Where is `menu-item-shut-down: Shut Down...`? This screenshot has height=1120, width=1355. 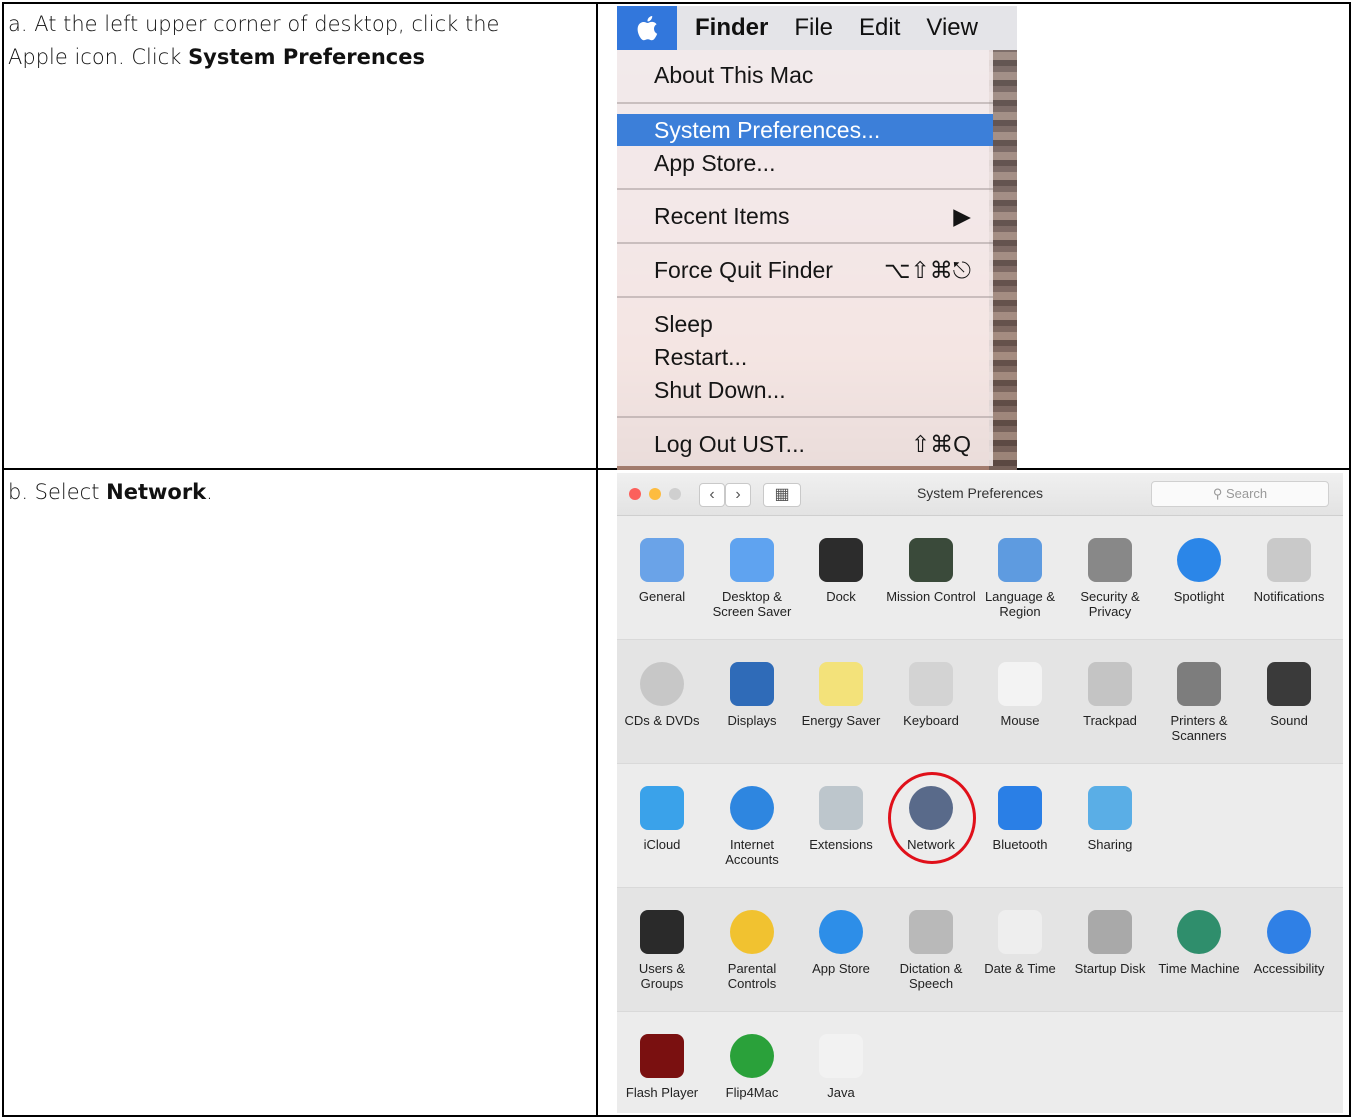
menu-item-shut-down: Shut Down... is located at coordinates (805, 390).